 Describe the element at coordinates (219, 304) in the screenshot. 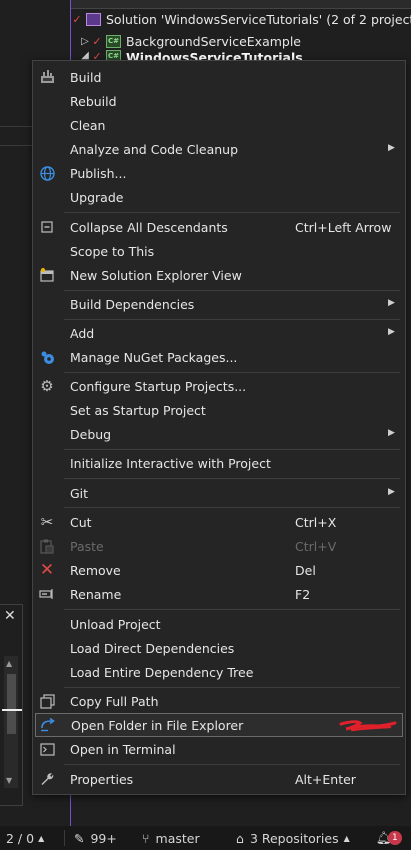

I see `menu-item-build-dependencies: Build Dependencies ▶` at that location.